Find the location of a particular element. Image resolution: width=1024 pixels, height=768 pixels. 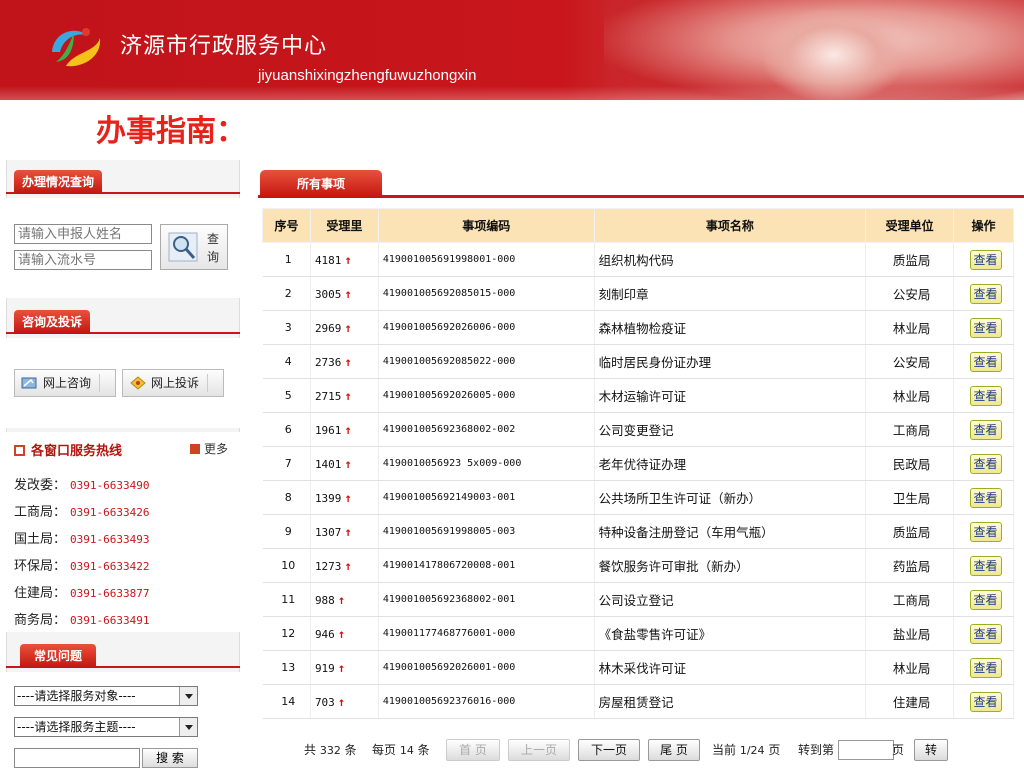

row-index: 4 is located at coordinates (286, 361).